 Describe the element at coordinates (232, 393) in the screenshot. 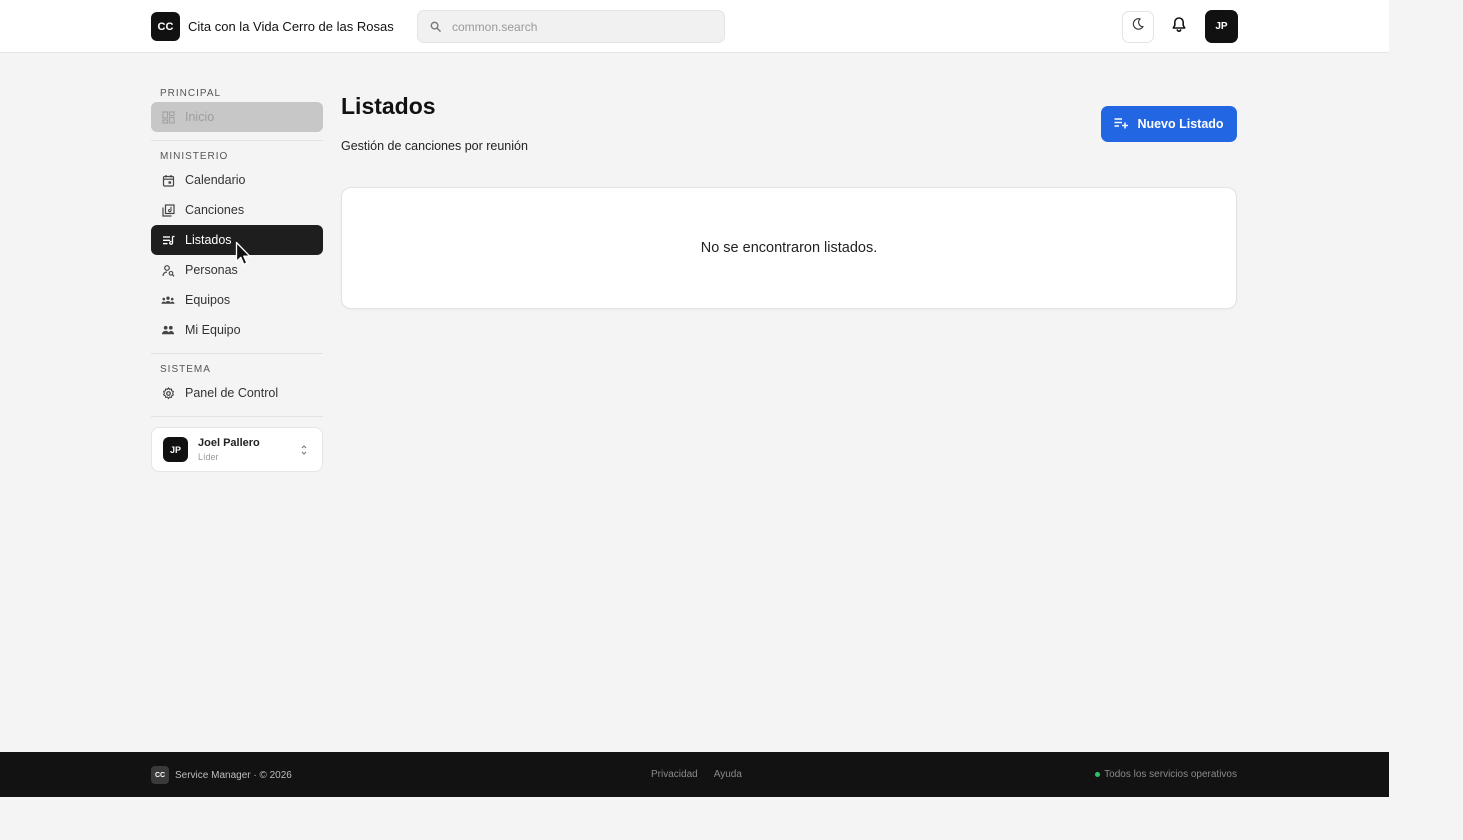

I see `sidebar-item-label: Panel de Control` at that location.